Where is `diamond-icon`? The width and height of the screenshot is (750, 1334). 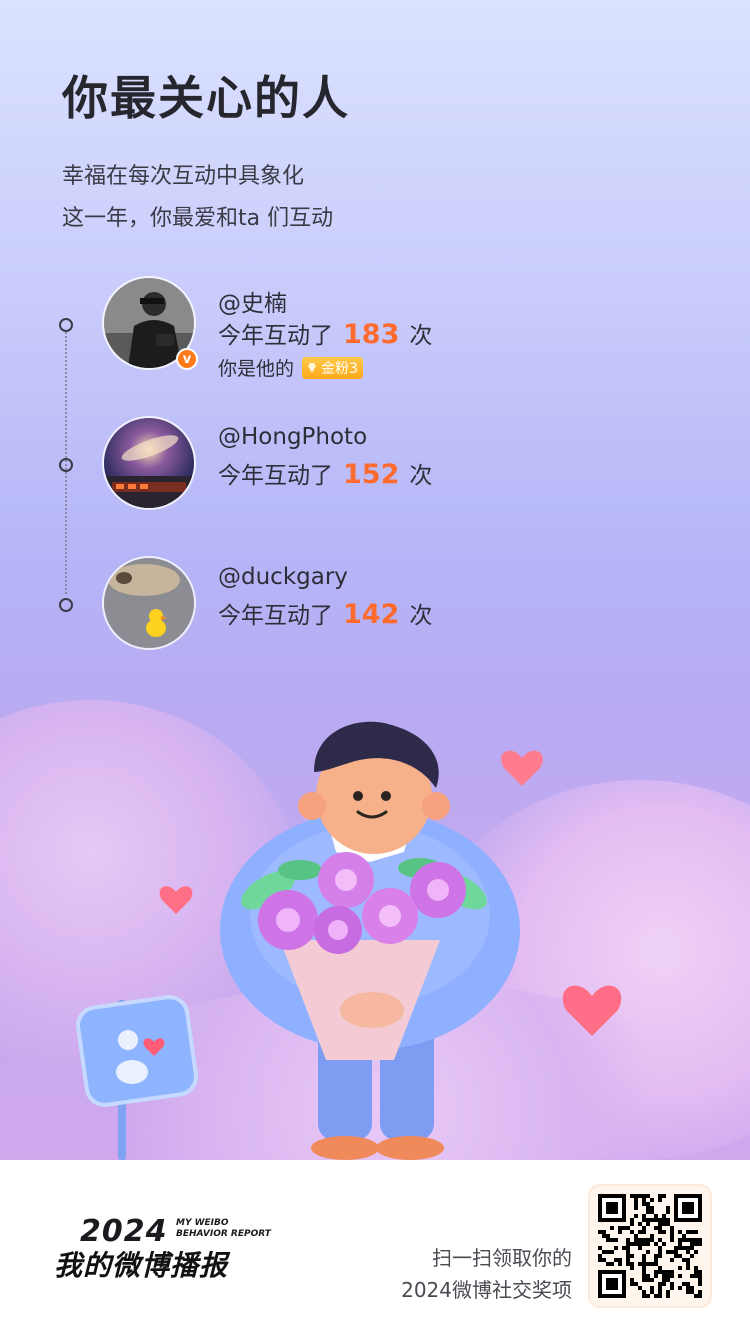 diamond-icon is located at coordinates (312, 367).